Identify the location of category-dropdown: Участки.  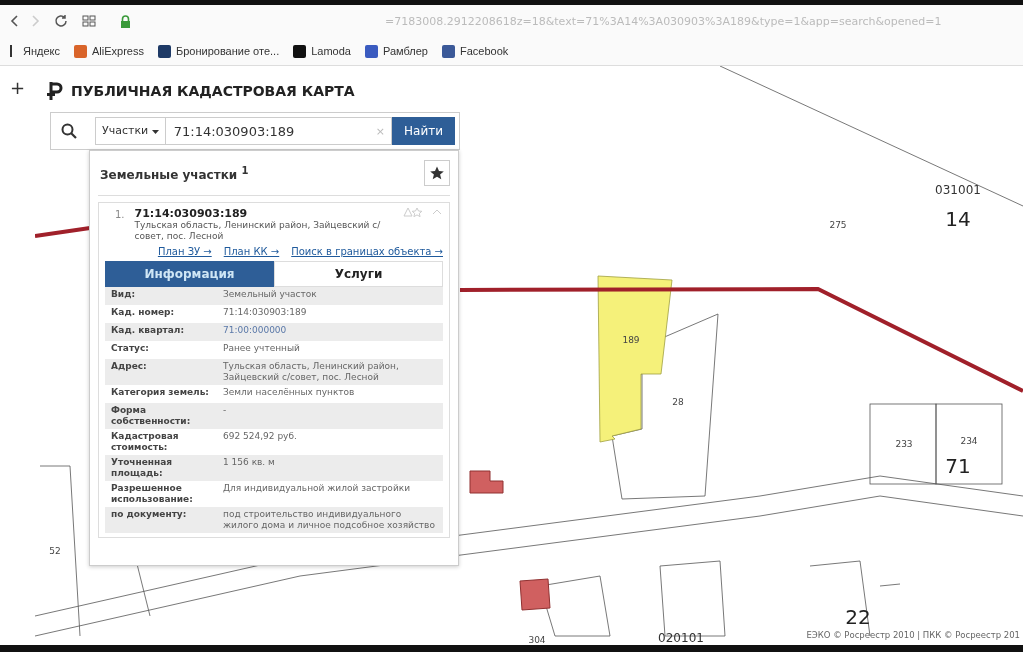
(131, 131).